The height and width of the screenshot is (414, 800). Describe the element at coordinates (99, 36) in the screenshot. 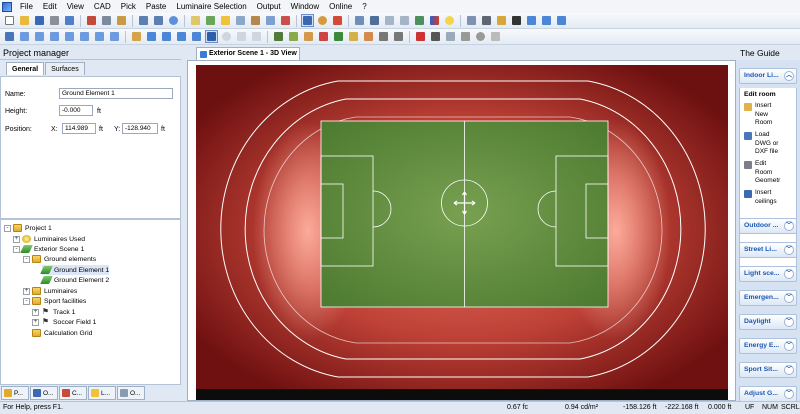

I see `distribute-icon` at that location.